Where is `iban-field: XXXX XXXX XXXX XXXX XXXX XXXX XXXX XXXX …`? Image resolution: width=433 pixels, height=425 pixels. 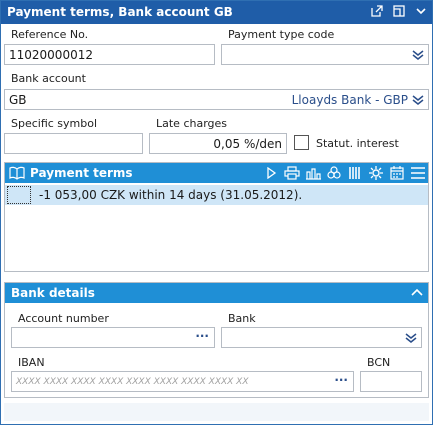 iban-field: XXXX XXXX XXXX XXXX XXXX XXXX XXXX XXXX … is located at coordinates (182, 381).